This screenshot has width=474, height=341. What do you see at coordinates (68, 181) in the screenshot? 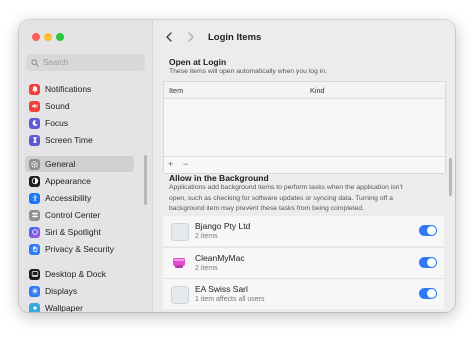
I see `sidebar-item-label: Appearance` at bounding box center [68, 181].